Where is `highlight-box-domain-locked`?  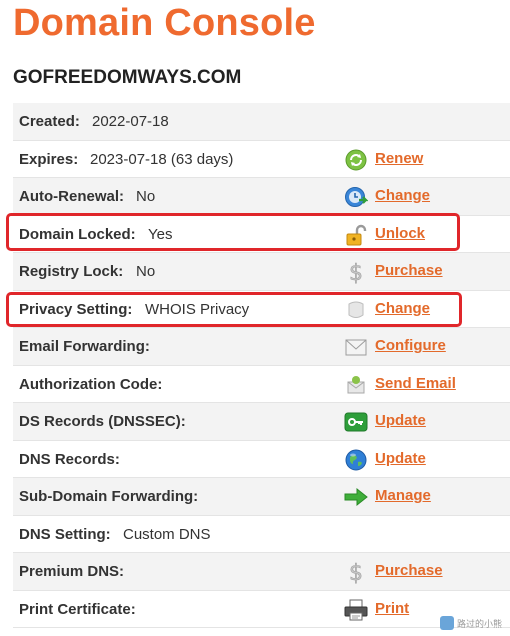
highlight-box-domain-locked is located at coordinates (233, 232).